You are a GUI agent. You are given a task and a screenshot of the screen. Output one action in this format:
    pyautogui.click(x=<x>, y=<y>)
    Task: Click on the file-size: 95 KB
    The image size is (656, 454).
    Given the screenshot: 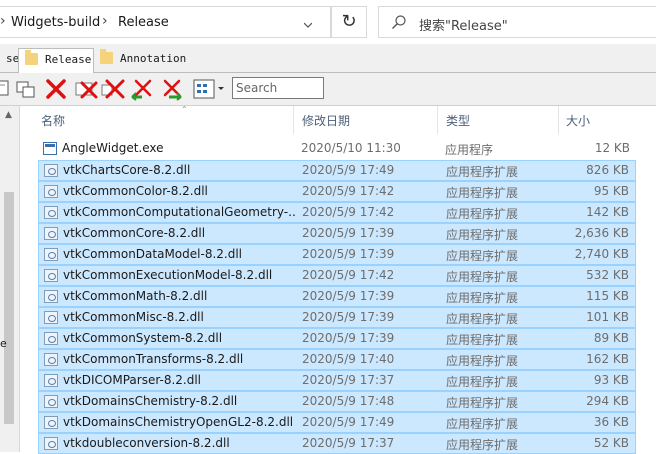 What is the action you would take?
    pyautogui.click(x=611, y=191)
    